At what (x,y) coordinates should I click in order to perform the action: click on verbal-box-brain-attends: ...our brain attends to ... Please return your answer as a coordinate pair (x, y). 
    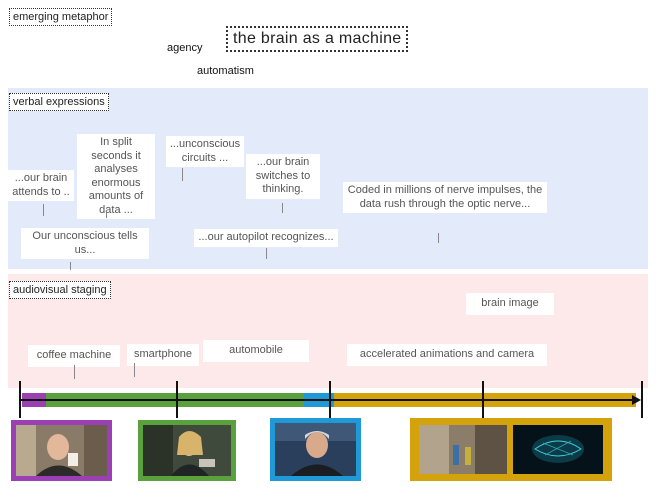
    Looking at the image, I should click on (41, 185).